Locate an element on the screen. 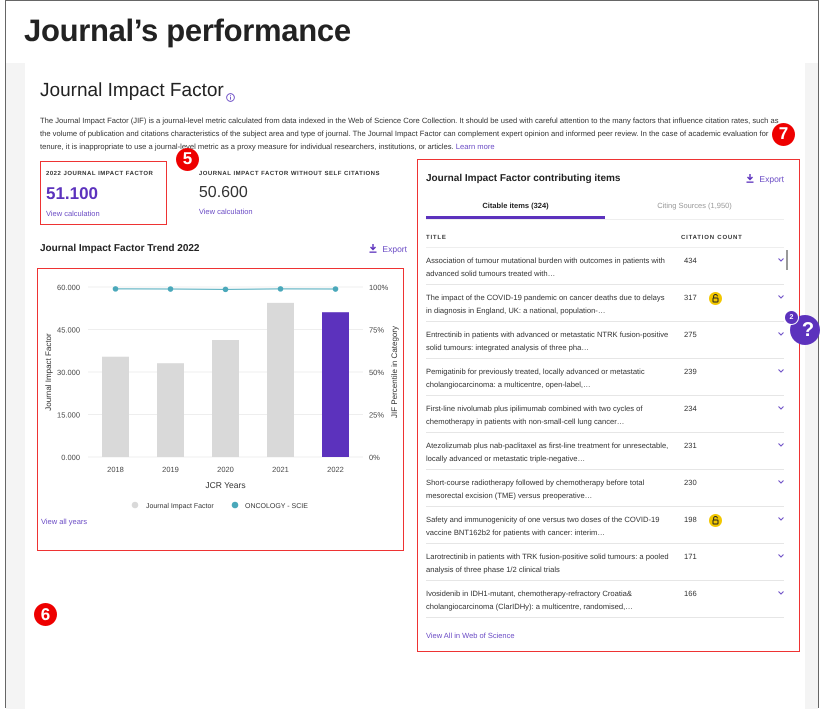  metric-value: 50.600 is located at coordinates (223, 193).